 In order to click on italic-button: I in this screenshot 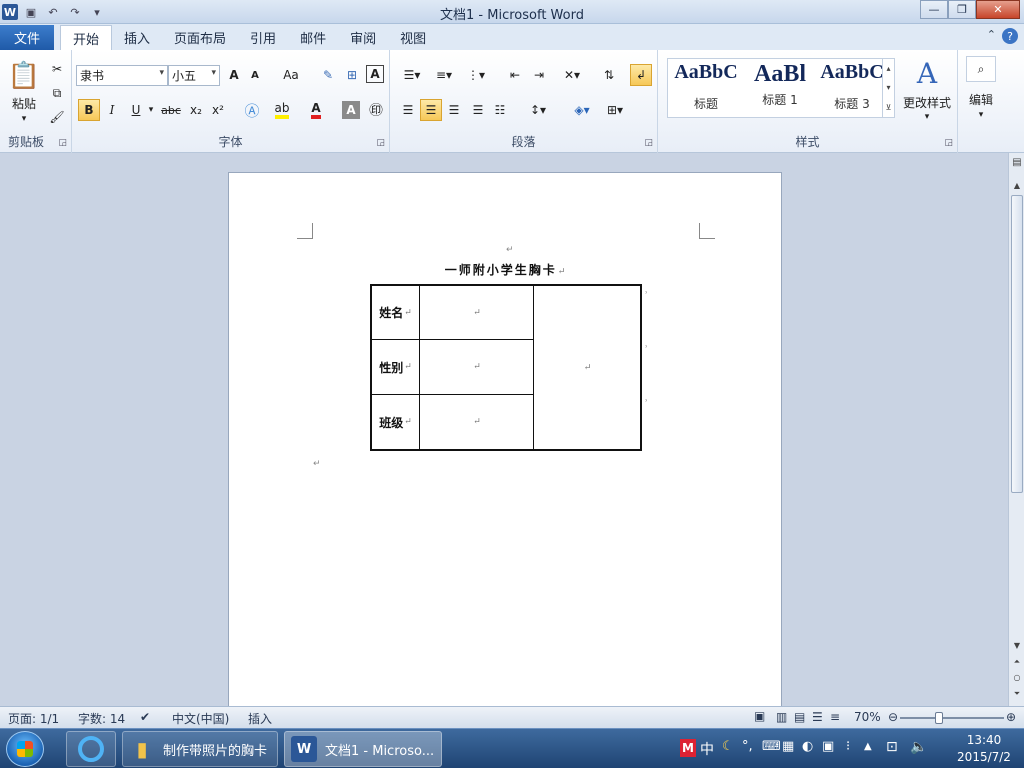, I will do `click(112, 110)`.